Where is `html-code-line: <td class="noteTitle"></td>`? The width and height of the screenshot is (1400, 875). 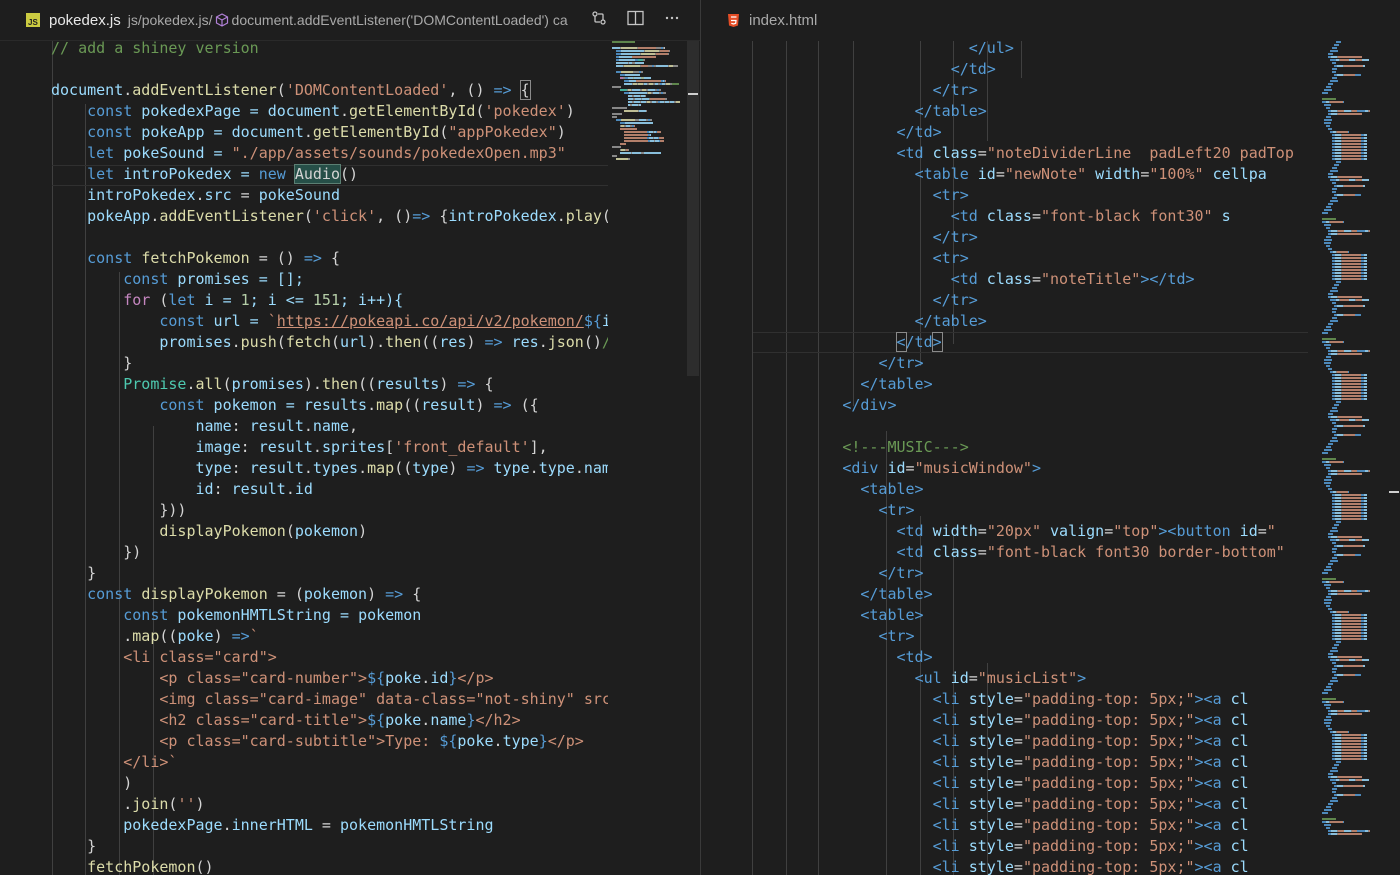
html-code-line: <td class="noteTitle"></td> is located at coordinates (1030, 279).